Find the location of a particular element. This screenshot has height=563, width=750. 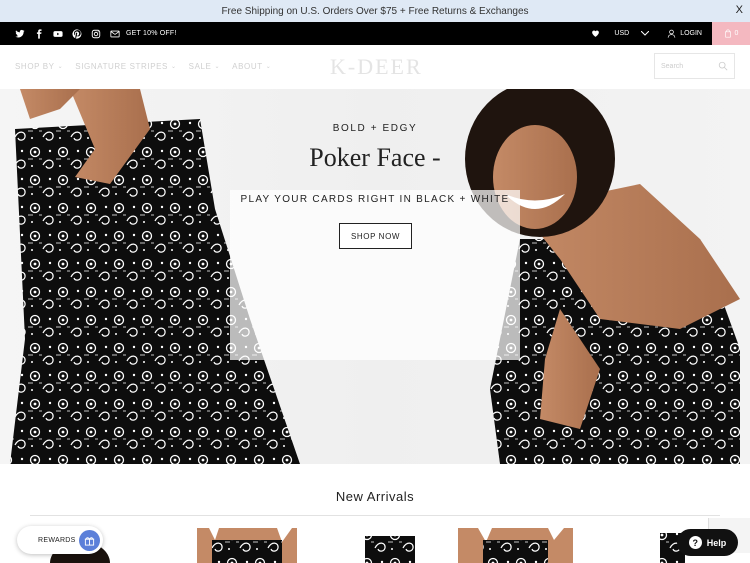

cart-count: 0 is located at coordinates (736, 33).